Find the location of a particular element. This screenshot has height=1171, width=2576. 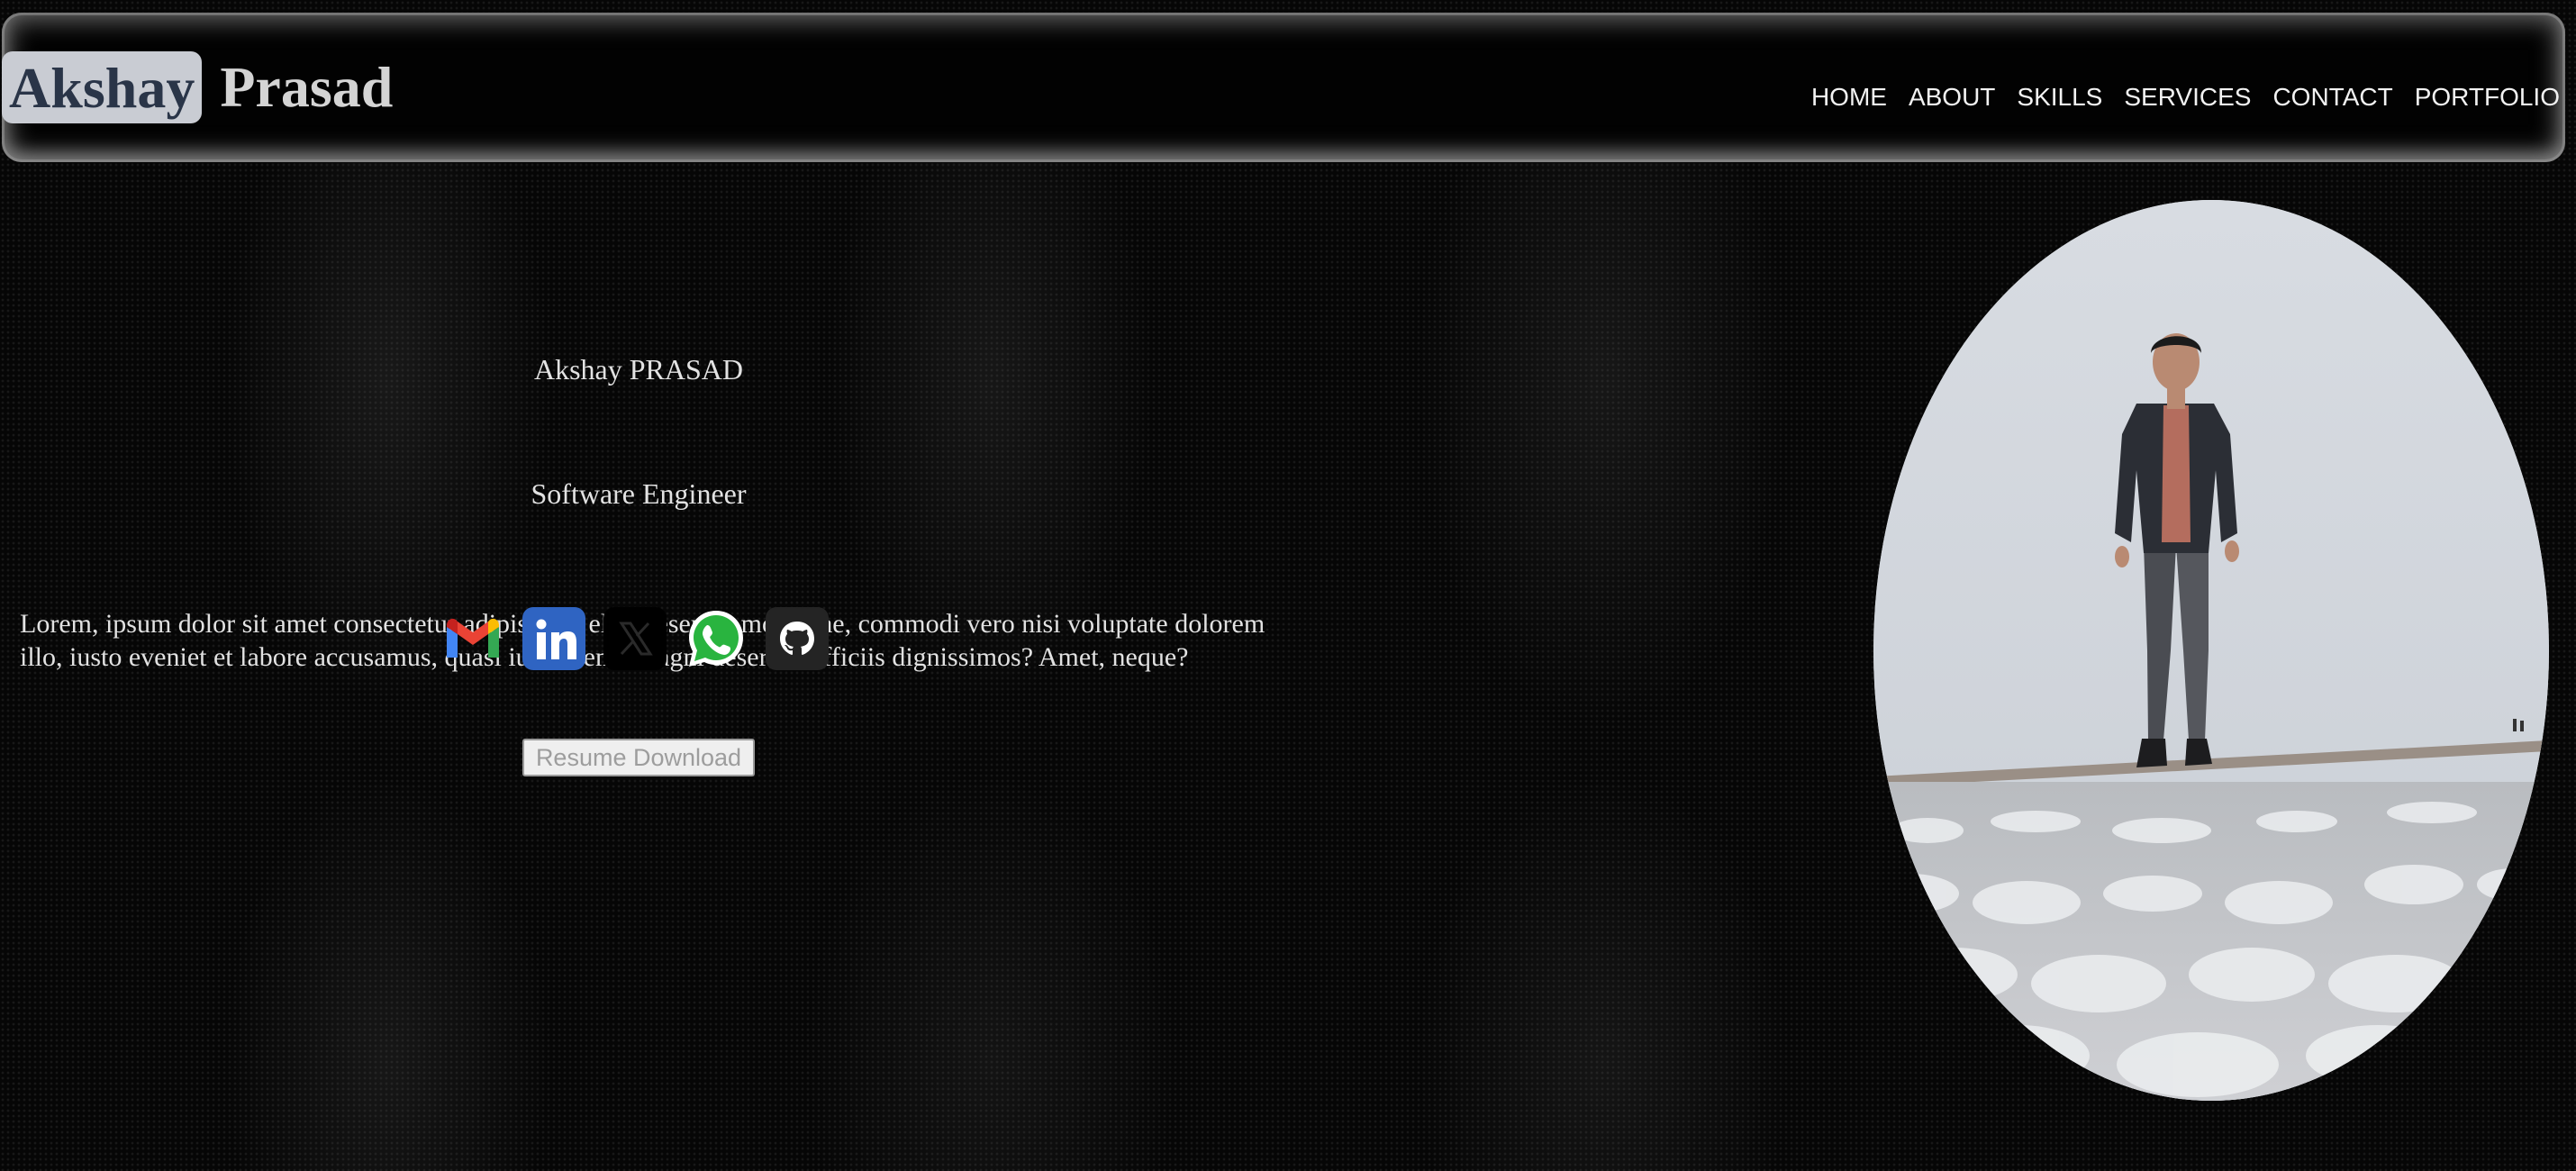

nav-portfolio-link: PORTFOLIO is located at coordinates (2487, 97).